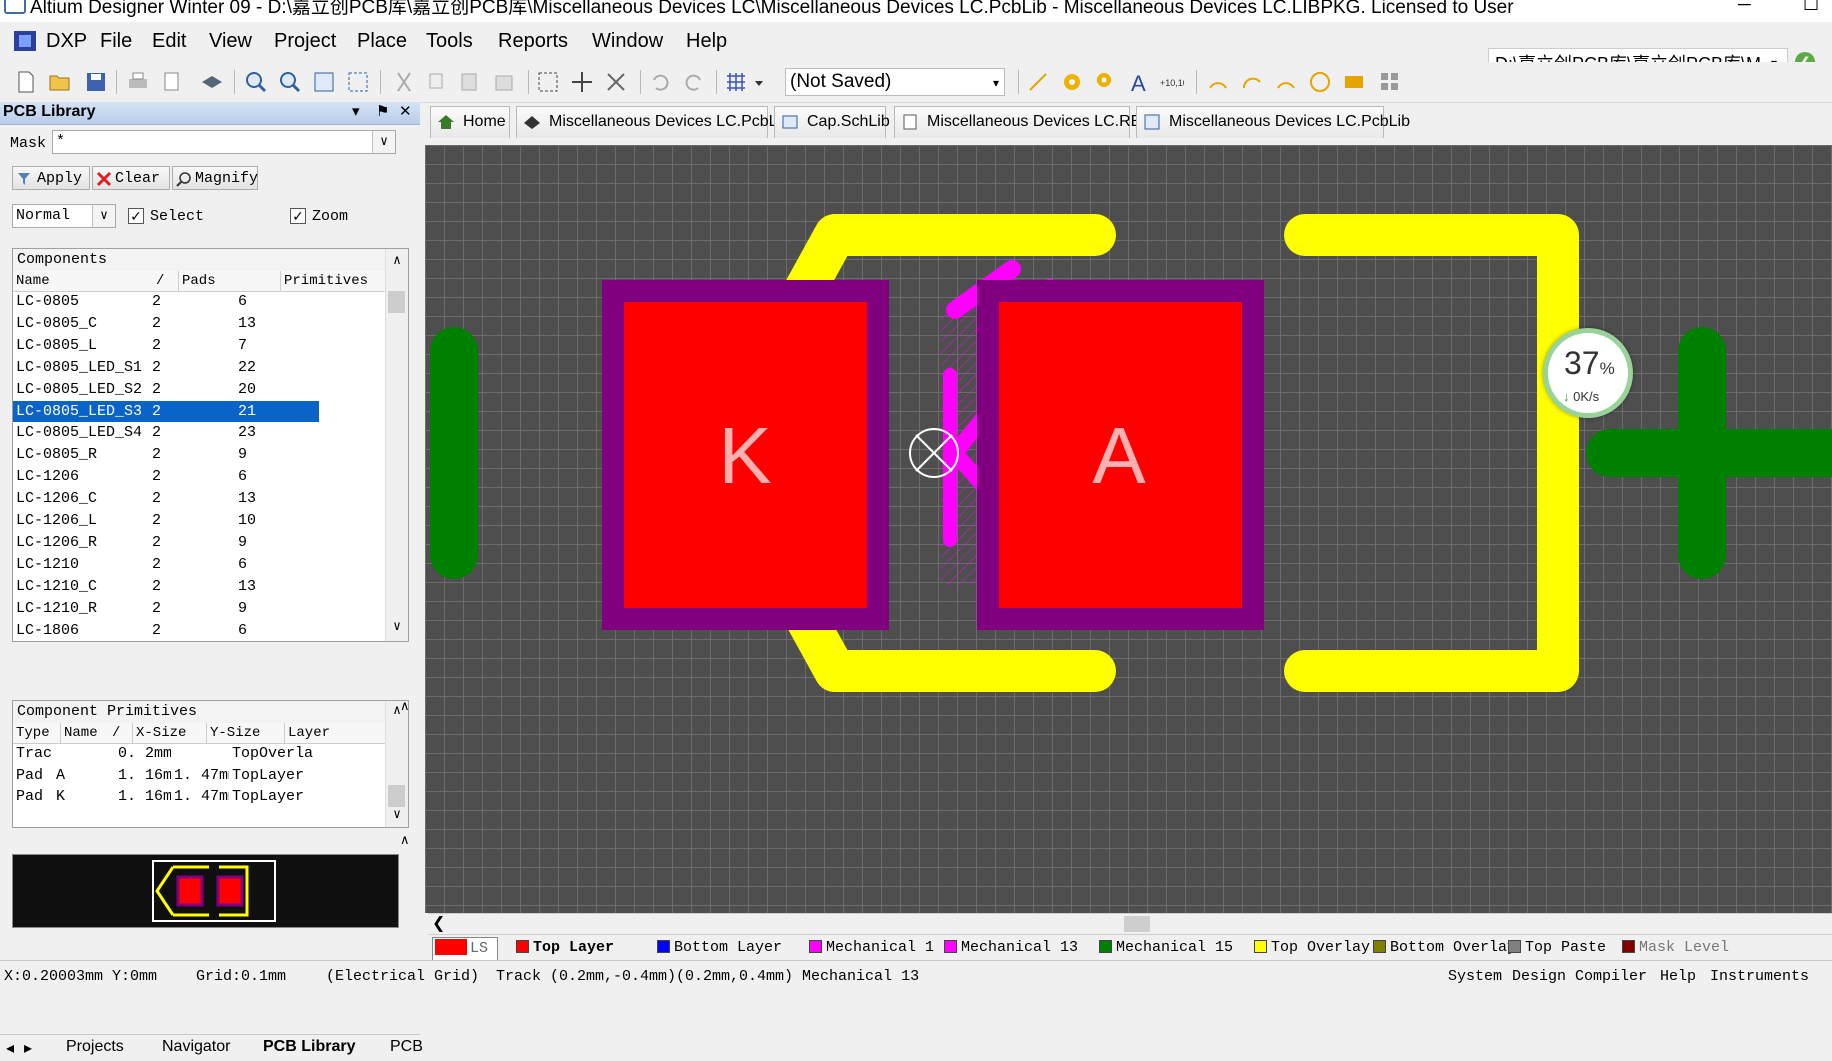 This screenshot has height=1061, width=1832. I want to click on mode-select: Normal ∨, so click(64, 216).